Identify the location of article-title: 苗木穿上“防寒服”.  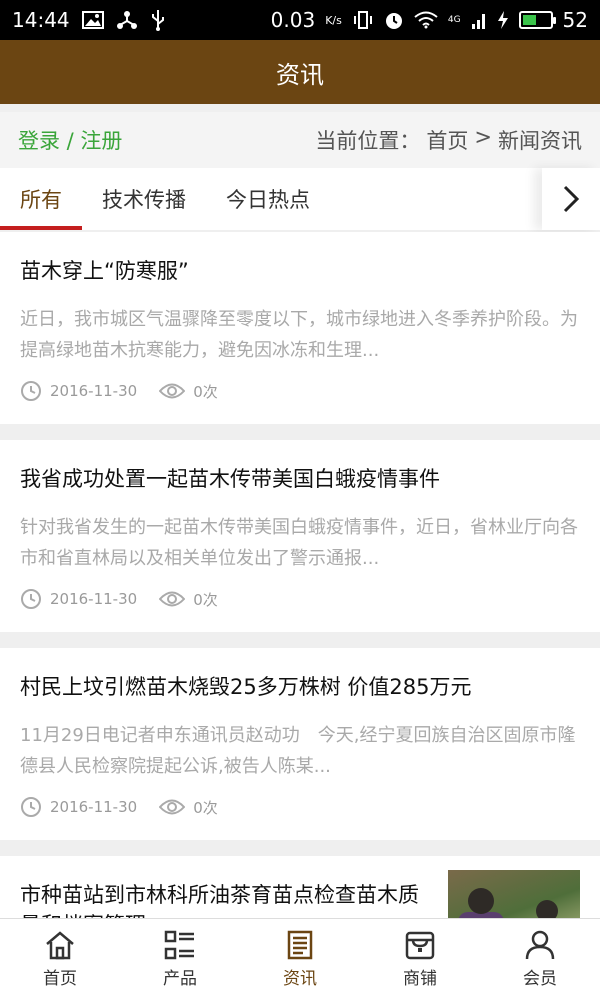
(300, 259).